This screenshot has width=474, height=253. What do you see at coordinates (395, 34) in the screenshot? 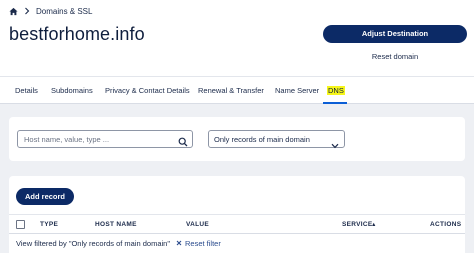
I see `adjust-destination-button: Adjust Destination` at bounding box center [395, 34].